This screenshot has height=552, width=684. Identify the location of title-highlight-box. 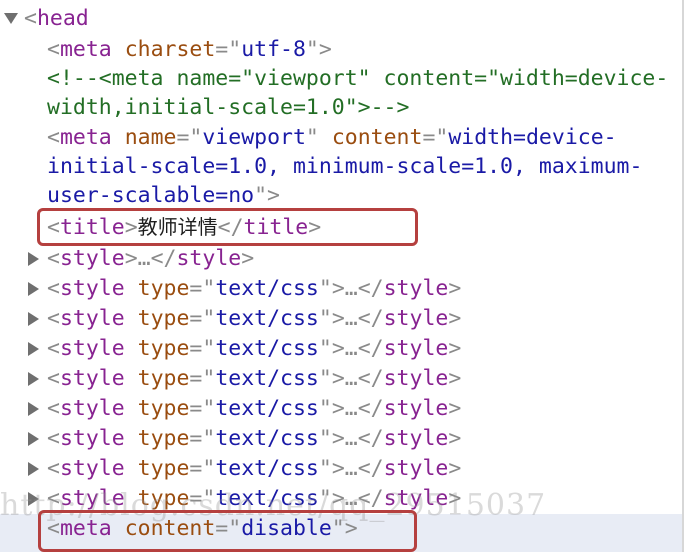
(227, 227).